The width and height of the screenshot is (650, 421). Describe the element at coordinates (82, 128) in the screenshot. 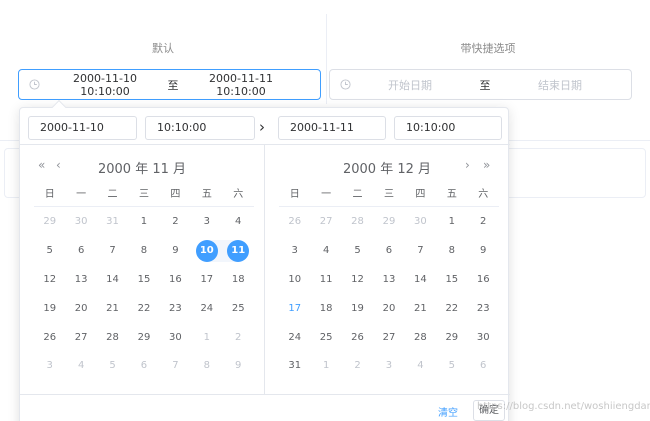

I see `start-date-field: 2000-11-10` at that location.